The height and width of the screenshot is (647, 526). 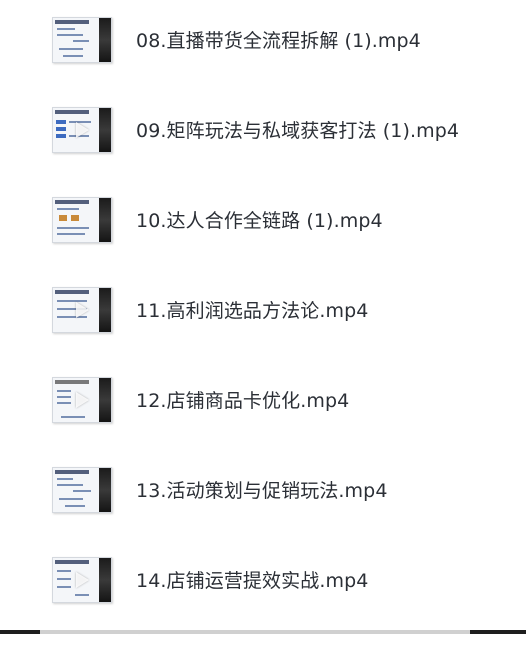 What do you see at coordinates (498, 632) in the screenshot?
I see `scrollbar-right-segment` at bounding box center [498, 632].